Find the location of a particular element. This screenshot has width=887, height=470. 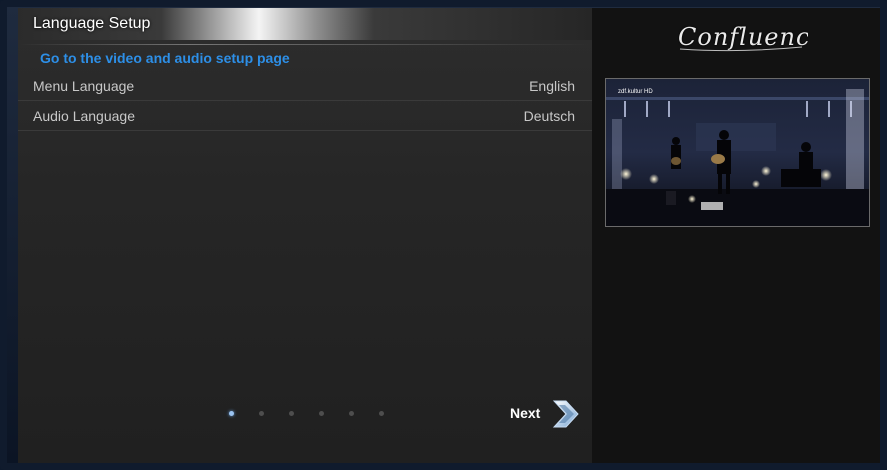

next-button: Next is located at coordinates (548, 414).